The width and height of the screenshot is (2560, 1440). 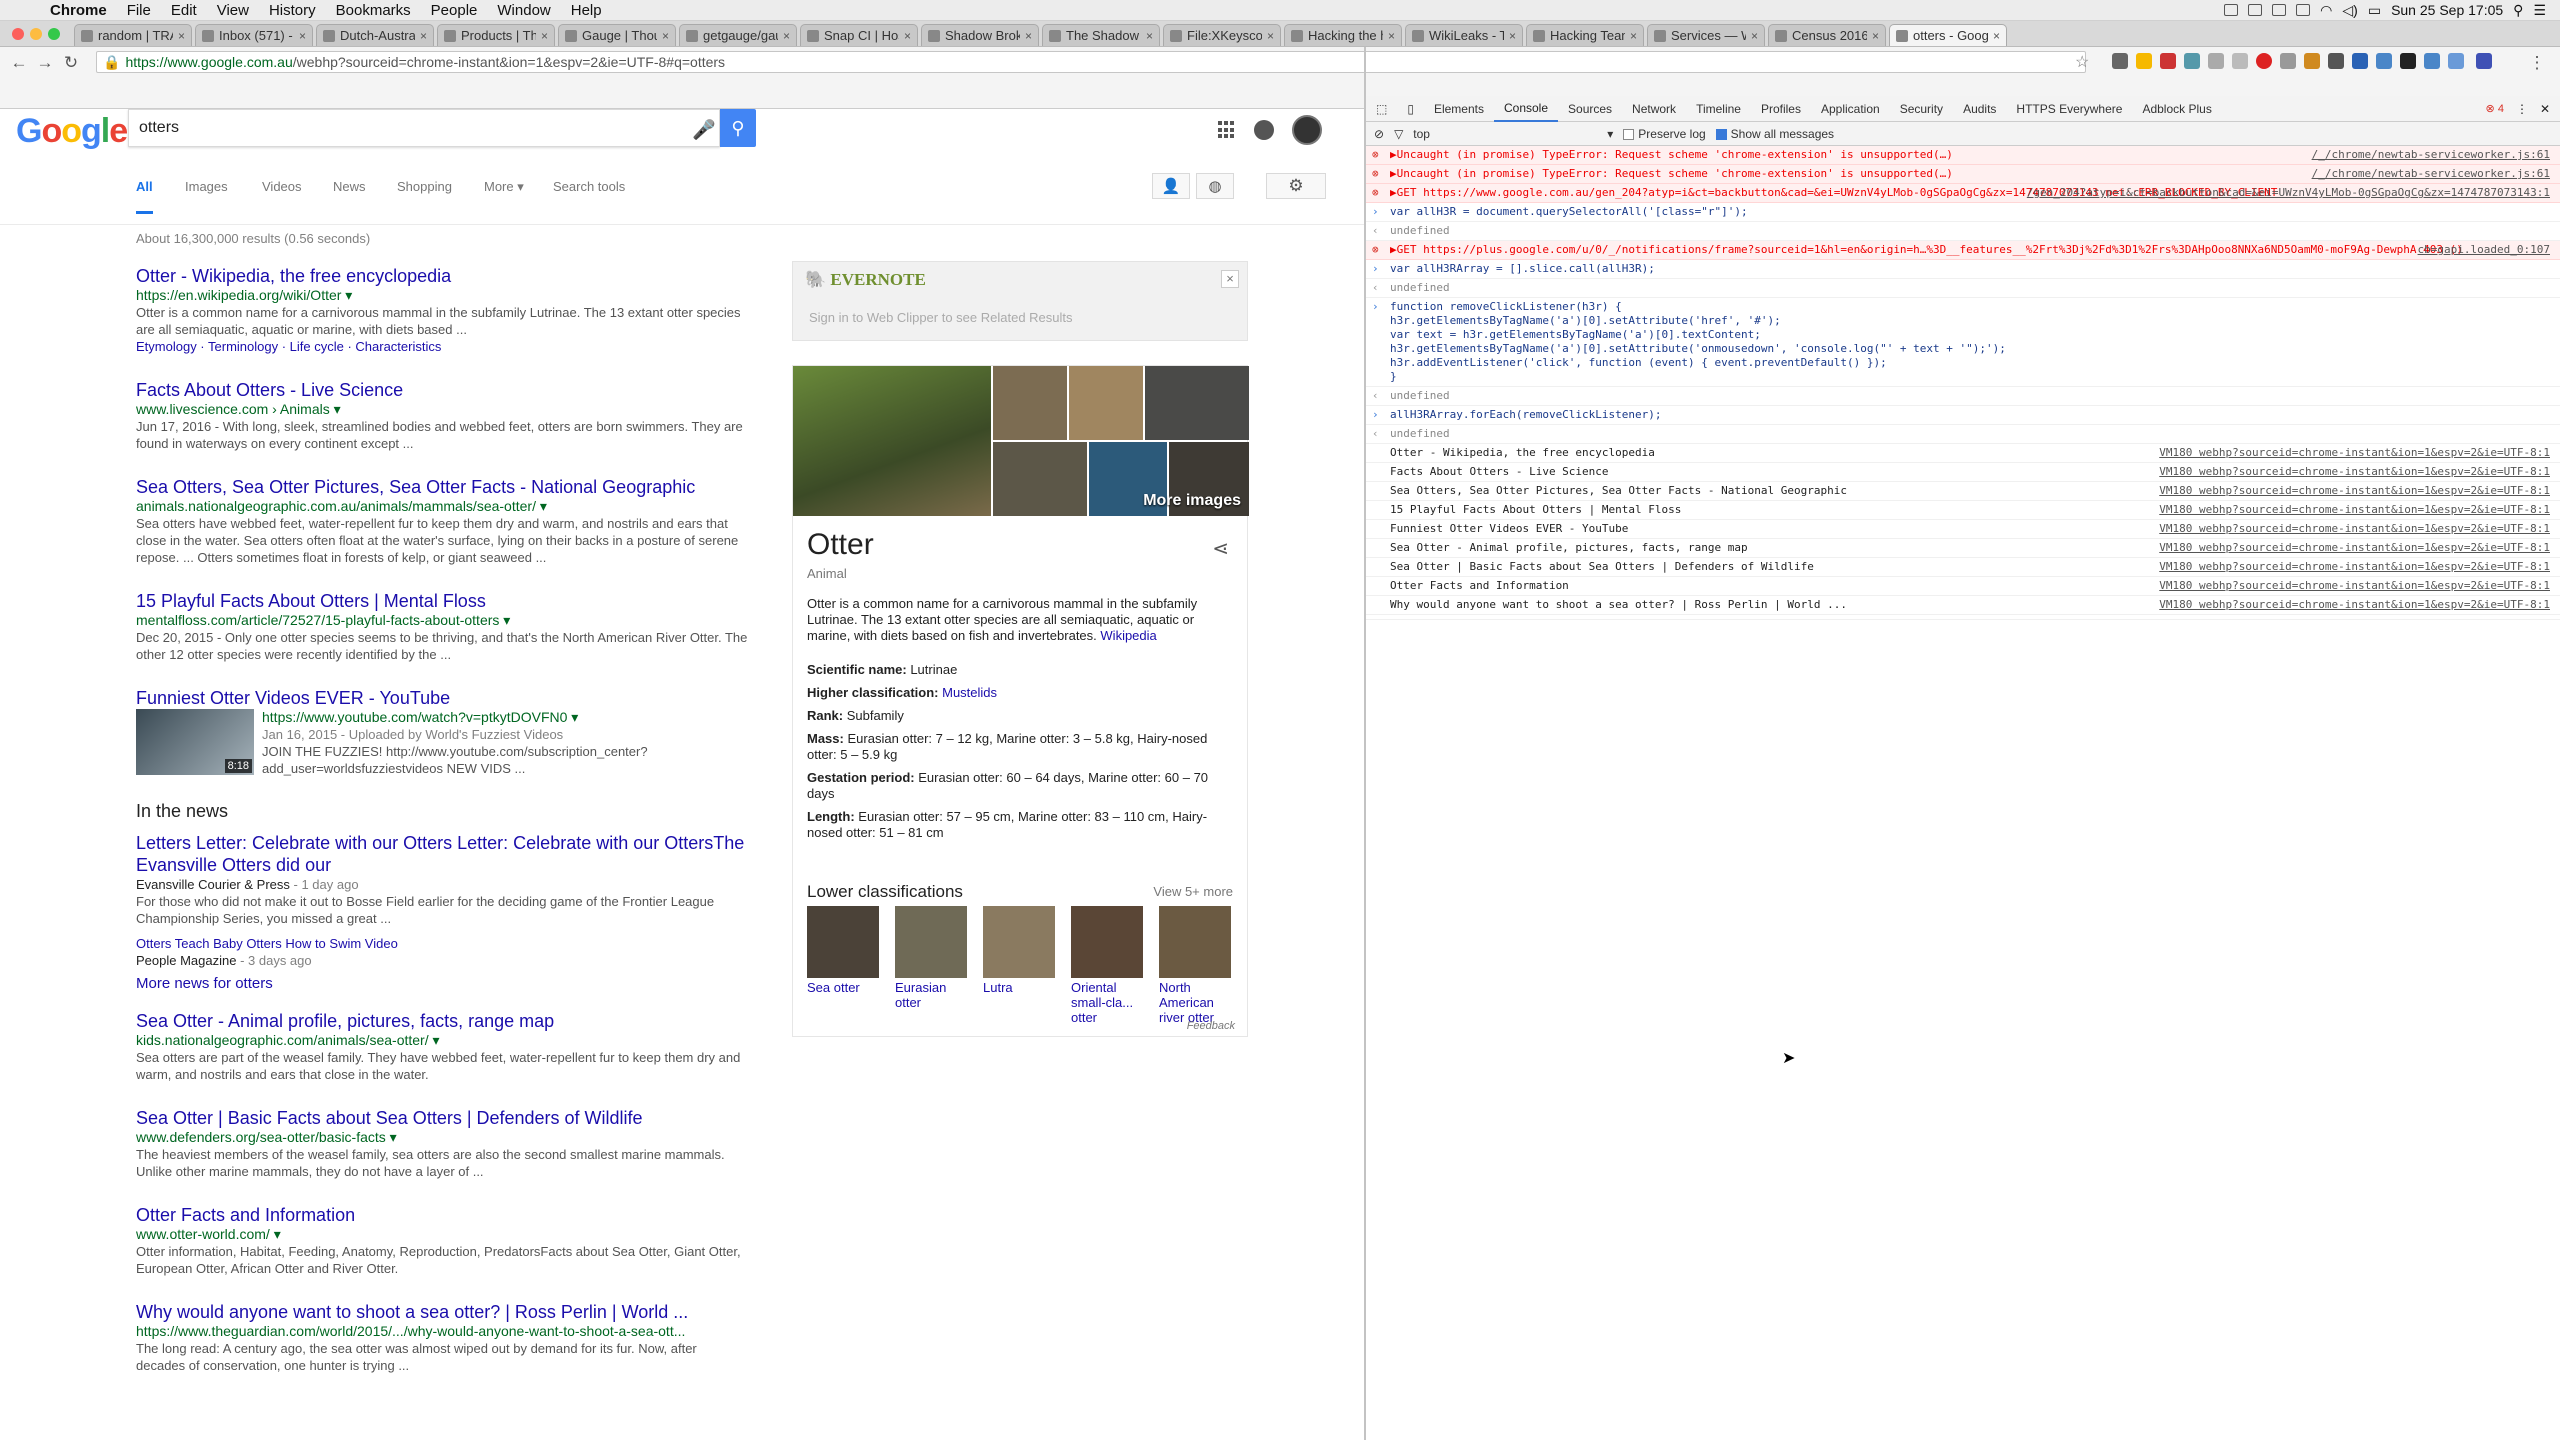 What do you see at coordinates (2545, 109) in the screenshot?
I see `close-devtools-icon: ✕` at bounding box center [2545, 109].